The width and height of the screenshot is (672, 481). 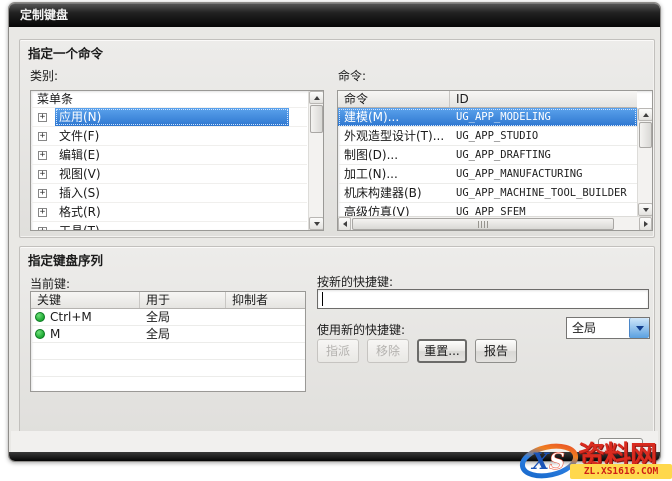 What do you see at coordinates (315, 160) in the screenshot?
I see `category-tree-scrollbar` at bounding box center [315, 160].